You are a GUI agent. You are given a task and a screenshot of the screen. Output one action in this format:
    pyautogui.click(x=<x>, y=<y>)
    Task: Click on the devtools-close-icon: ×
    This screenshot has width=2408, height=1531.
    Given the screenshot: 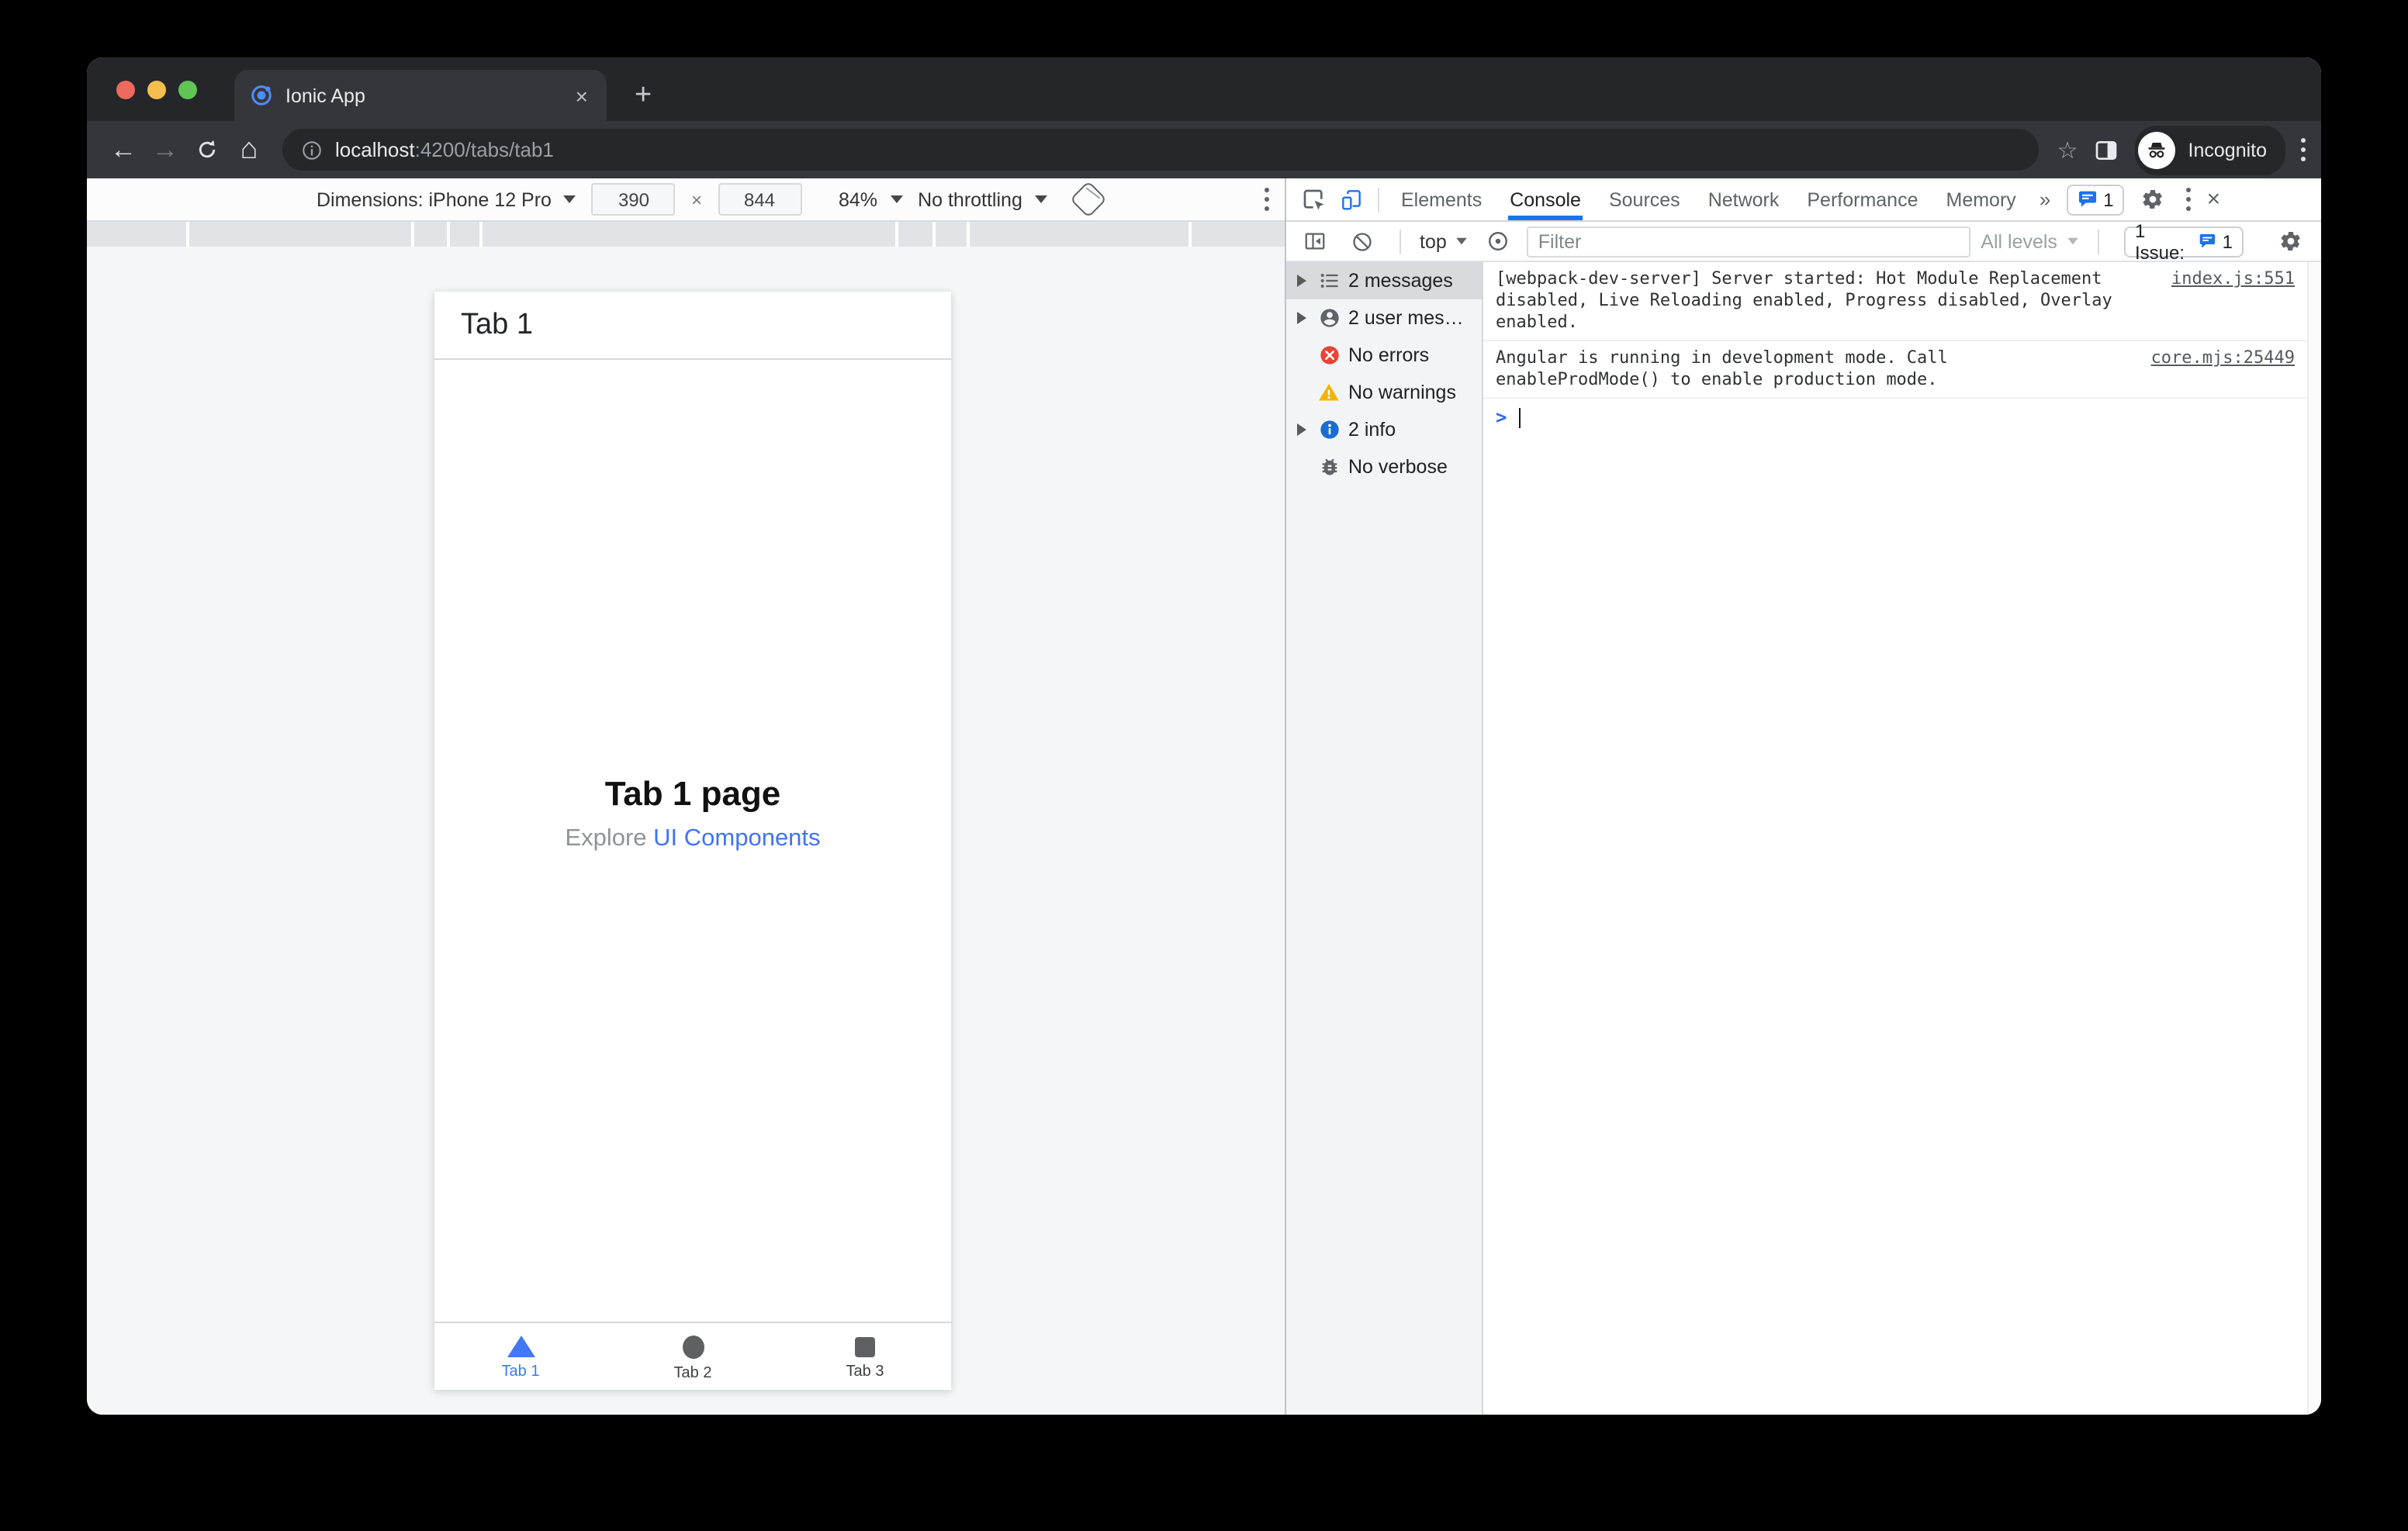 What is the action you would take?
    pyautogui.click(x=2214, y=199)
    